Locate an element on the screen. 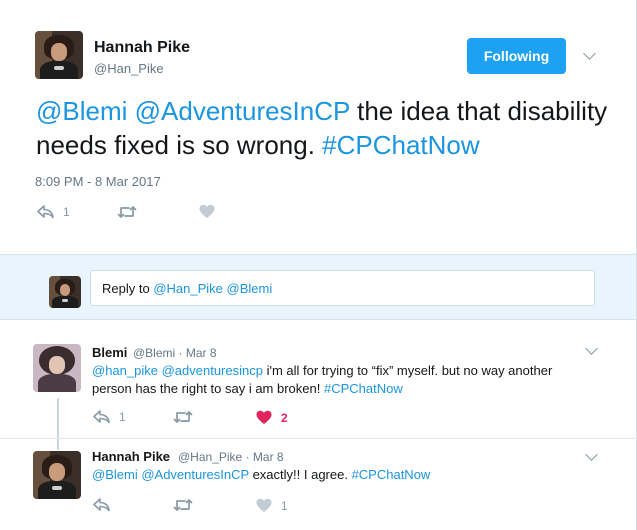 The width and height of the screenshot is (637, 530). like-action: 2 is located at coordinates (272, 417).